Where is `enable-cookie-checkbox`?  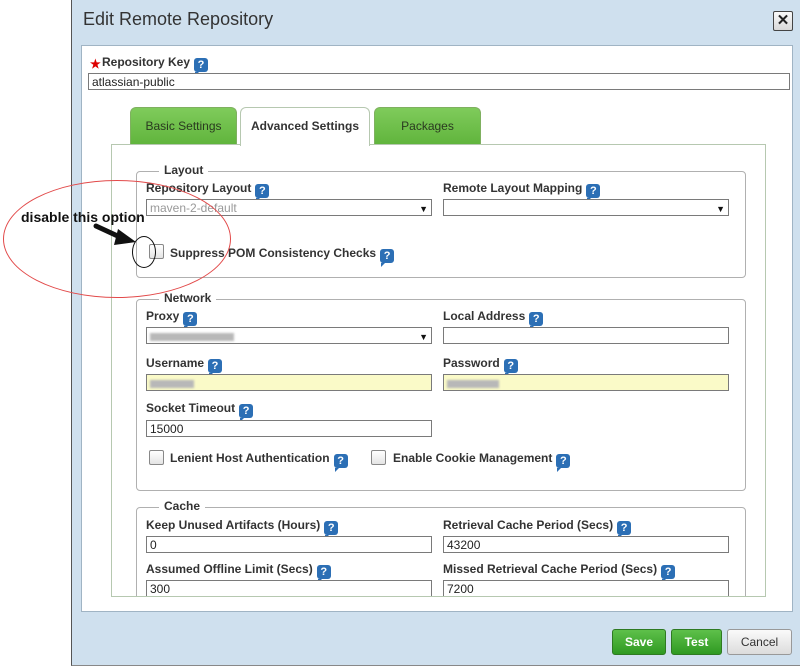 enable-cookie-checkbox is located at coordinates (378, 457).